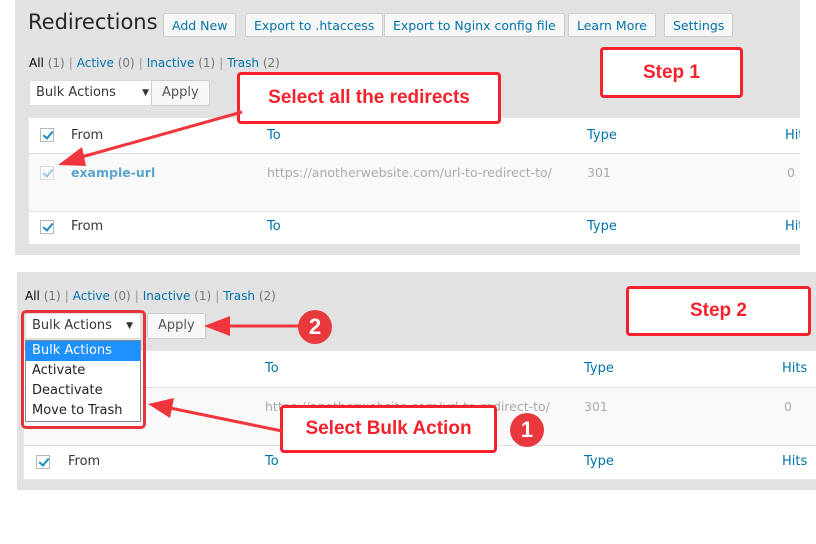 Image resolution: width=816 pixels, height=544 pixels. Describe the element at coordinates (215, 415) in the screenshot. I see `arrow-to-dropdown` at that location.